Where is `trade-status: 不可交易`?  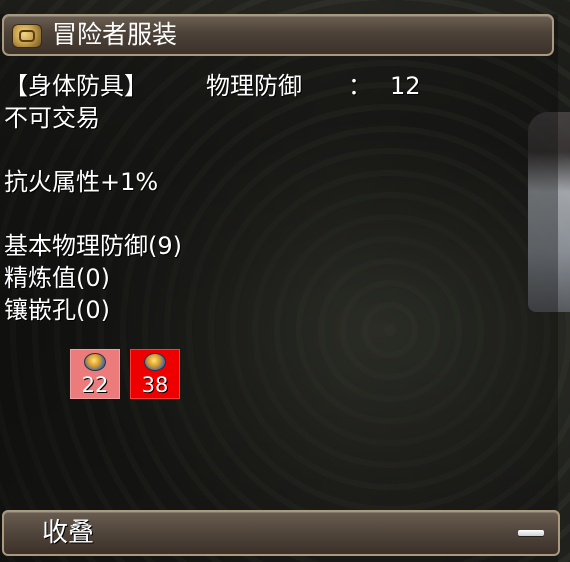 trade-status: 不可交易 is located at coordinates (52, 118).